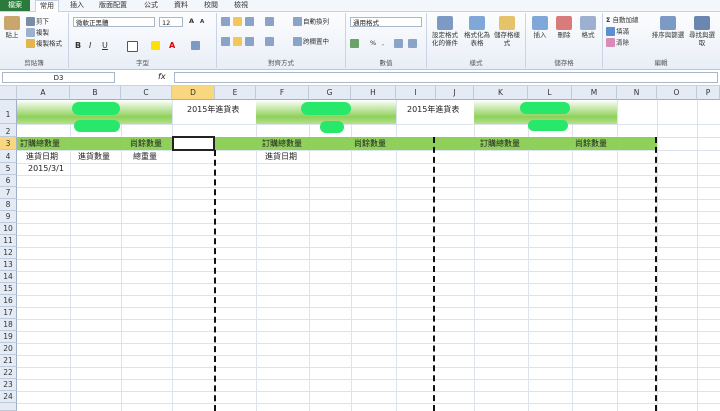 The height and width of the screenshot is (411, 720). What do you see at coordinates (8, 301) in the screenshot?
I see `row-header-16: 16` at bounding box center [8, 301].